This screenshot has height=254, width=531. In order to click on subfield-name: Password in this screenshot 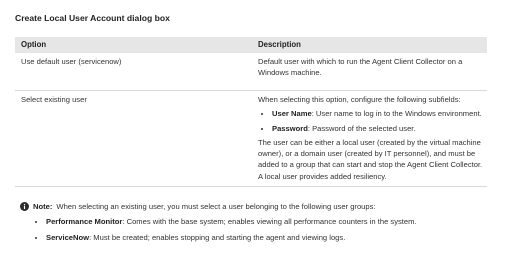, I will do `click(290, 128)`.